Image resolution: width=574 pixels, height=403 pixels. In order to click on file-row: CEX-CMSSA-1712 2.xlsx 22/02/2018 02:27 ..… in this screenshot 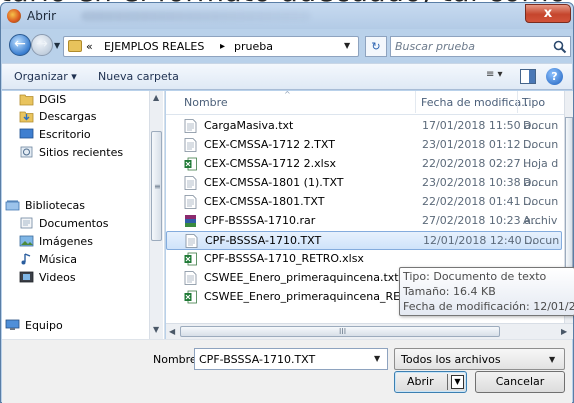, I will do `click(364, 164)`.